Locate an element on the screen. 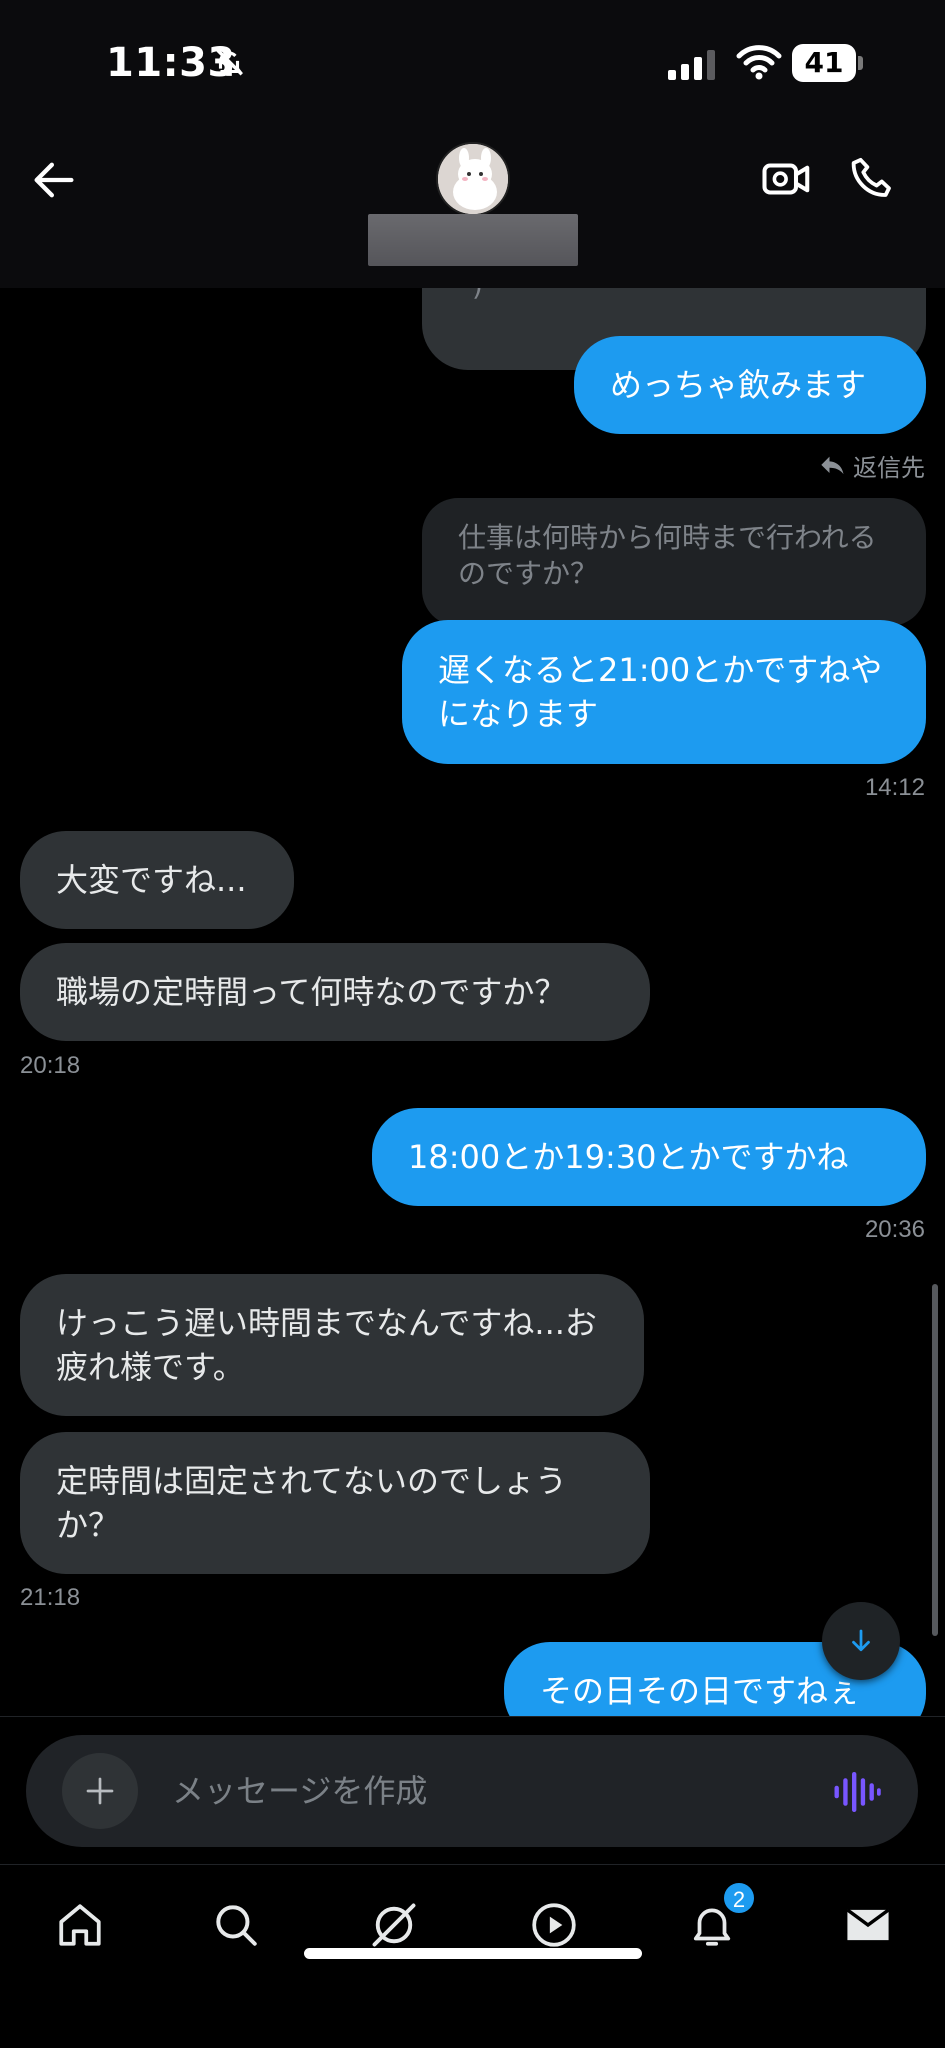 The width and height of the screenshot is (945, 2048). quoted-message: 仕事は何時から何時まで行われるのですか？ is located at coordinates (674, 562).